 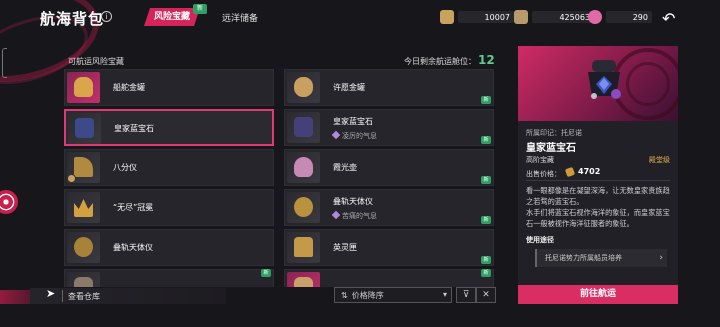 What do you see at coordinates (133, 207) in the screenshot?
I see `item-name: “无尽”冠冕` at bounding box center [133, 207].